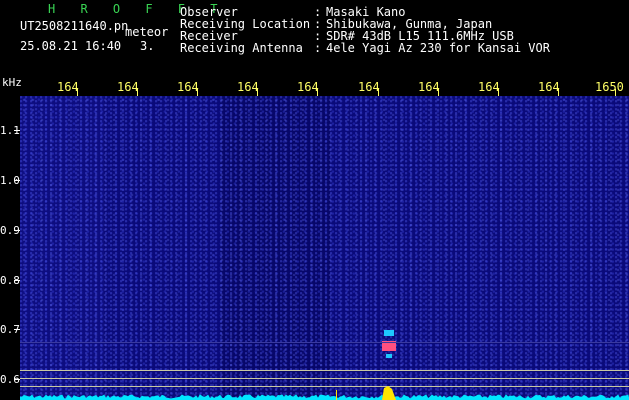  Describe the element at coordinates (318, 48) in the screenshot. I see `antenna-sep: :` at that location.